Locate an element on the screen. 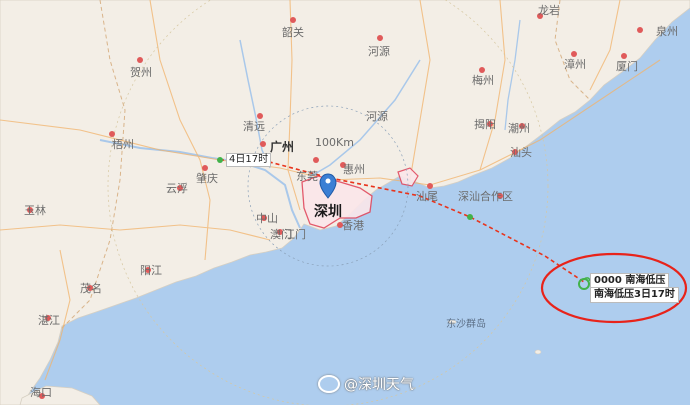 This screenshot has width=690, height=405. label-haikou: 海口 is located at coordinates (41, 392).